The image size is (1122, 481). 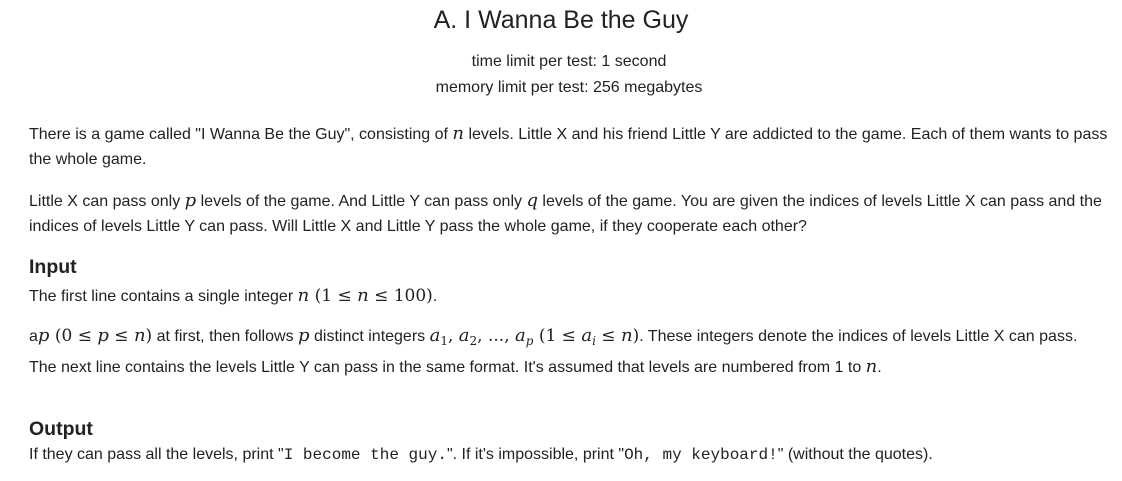 I want to click on math-text: ≤ 100), so click(x=400, y=296).